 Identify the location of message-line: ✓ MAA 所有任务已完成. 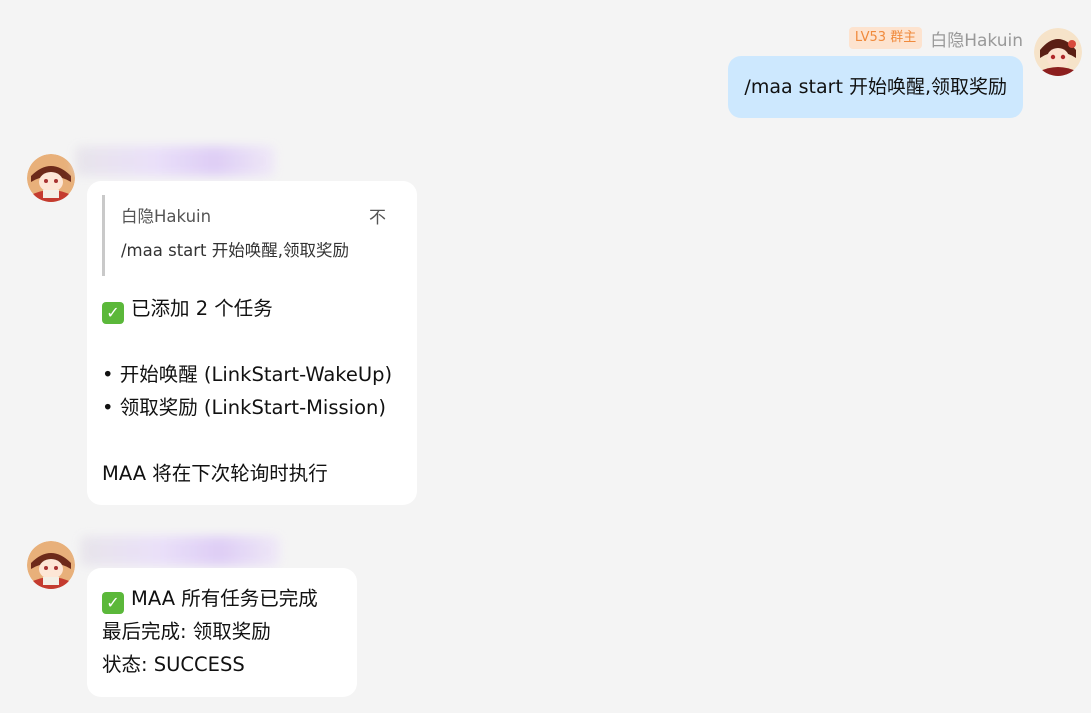
(222, 598).